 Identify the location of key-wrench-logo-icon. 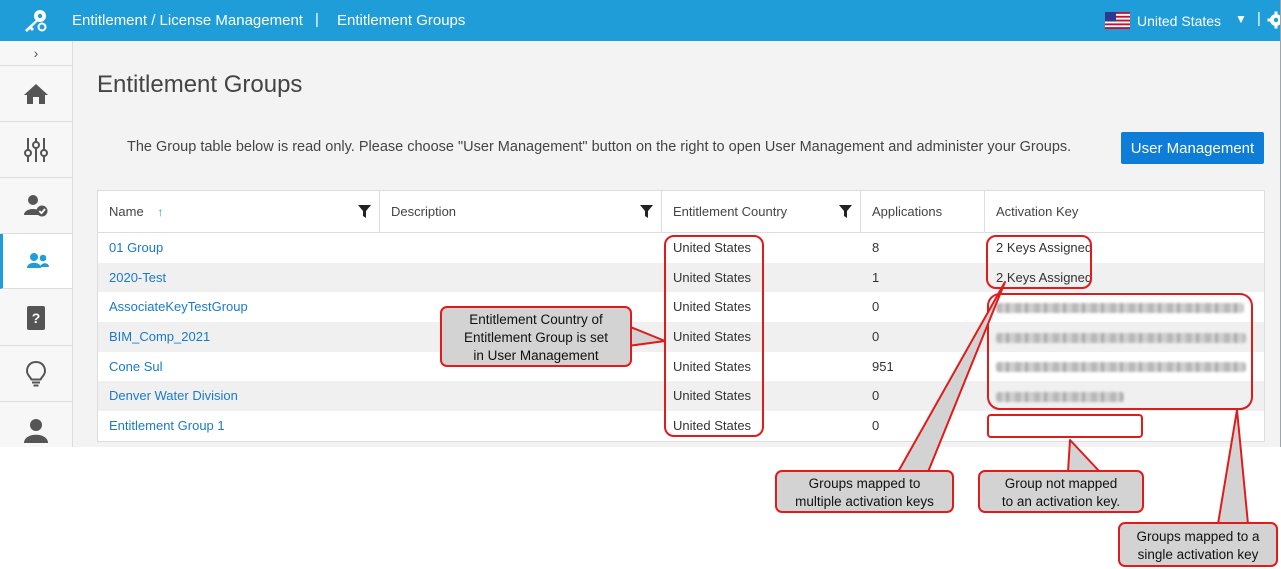
(35, 21).